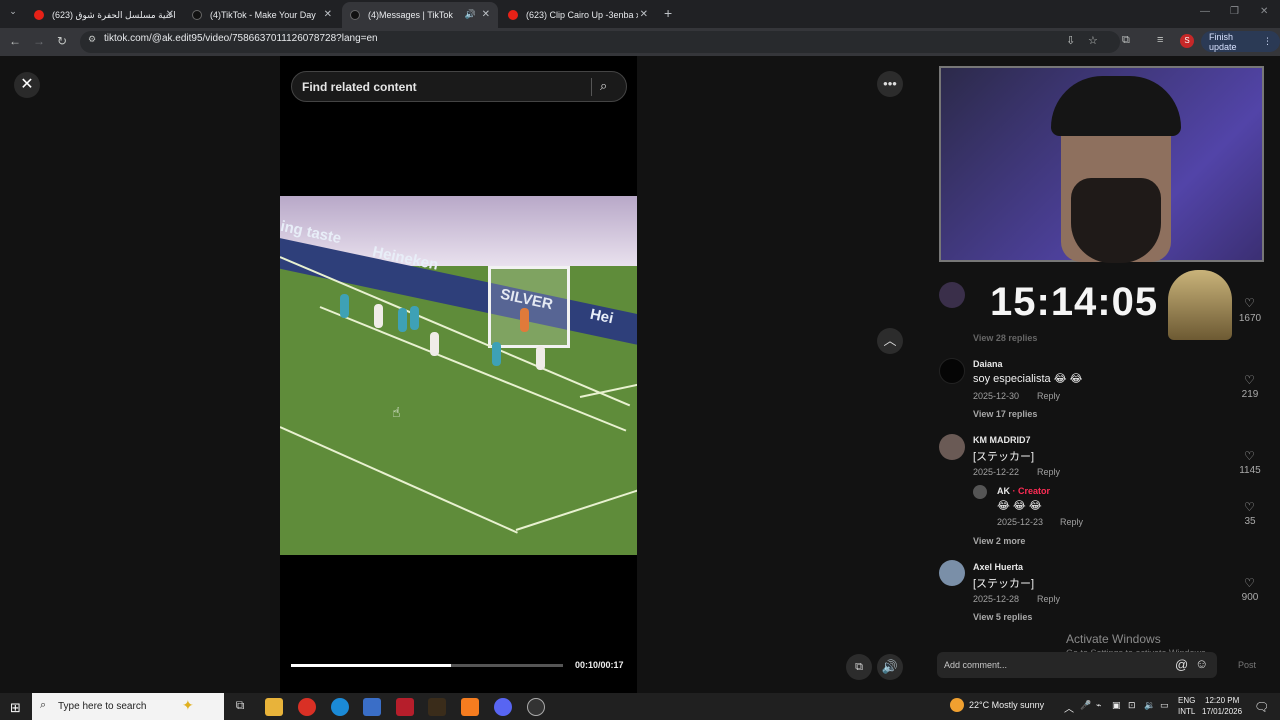 This screenshot has height=720, width=1280. I want to click on search-divider, so click(591, 87).